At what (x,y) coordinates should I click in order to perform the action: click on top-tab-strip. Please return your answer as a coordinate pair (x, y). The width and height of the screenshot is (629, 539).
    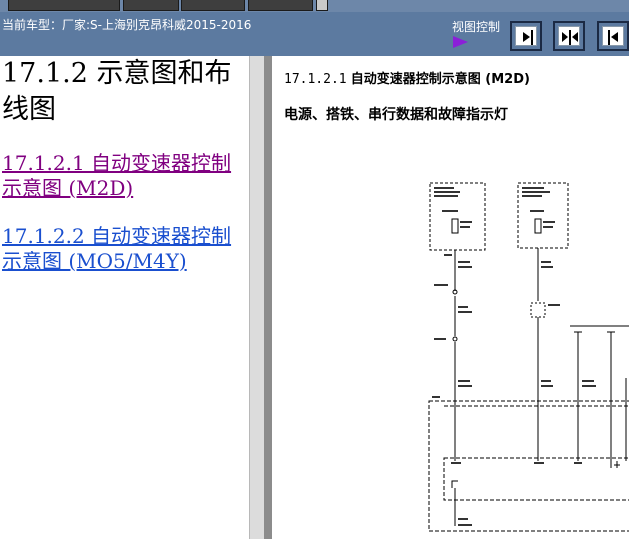
    Looking at the image, I should click on (314, 6).